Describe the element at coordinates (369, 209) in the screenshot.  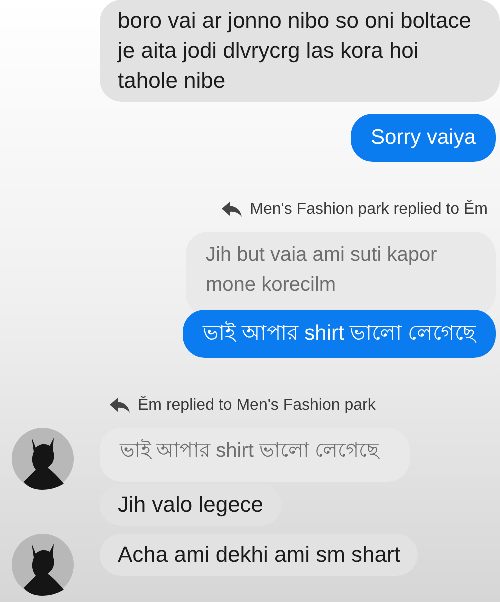
I see `reply-notice: Men's Fashion park replied to Ĕm` at that location.